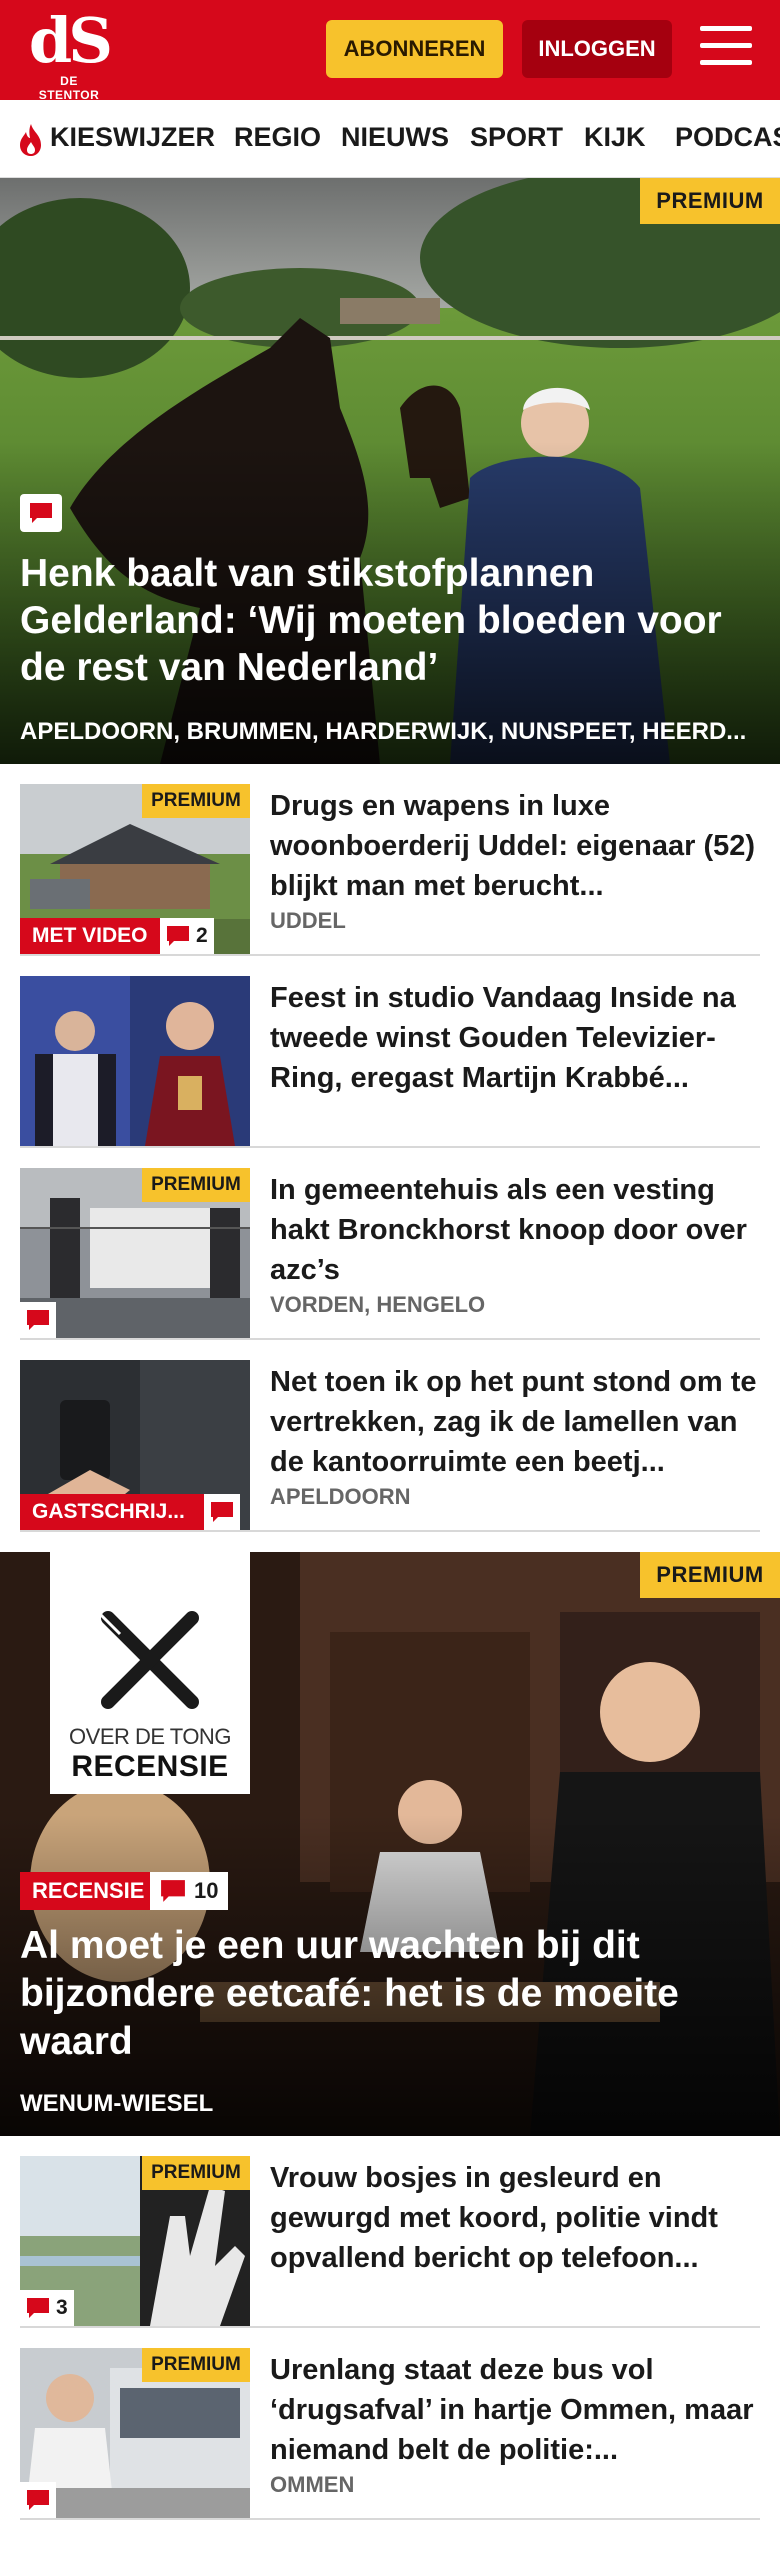 The image size is (780, 2560). Describe the element at coordinates (88, 1891) in the screenshot. I see `review-tag: RECENSIE` at that location.